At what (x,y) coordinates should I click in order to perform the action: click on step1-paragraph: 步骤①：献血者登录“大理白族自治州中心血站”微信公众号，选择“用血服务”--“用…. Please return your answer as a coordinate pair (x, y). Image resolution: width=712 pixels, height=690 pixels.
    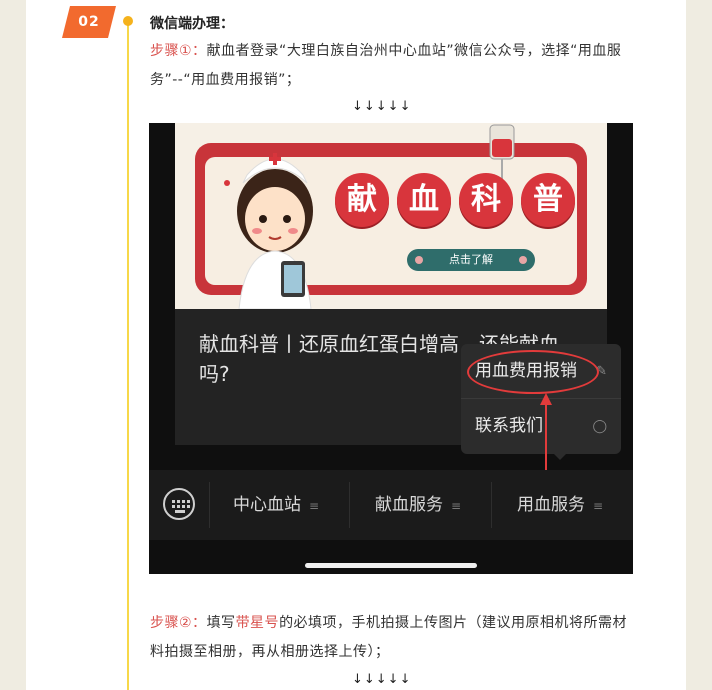
    Looking at the image, I should click on (395, 66).